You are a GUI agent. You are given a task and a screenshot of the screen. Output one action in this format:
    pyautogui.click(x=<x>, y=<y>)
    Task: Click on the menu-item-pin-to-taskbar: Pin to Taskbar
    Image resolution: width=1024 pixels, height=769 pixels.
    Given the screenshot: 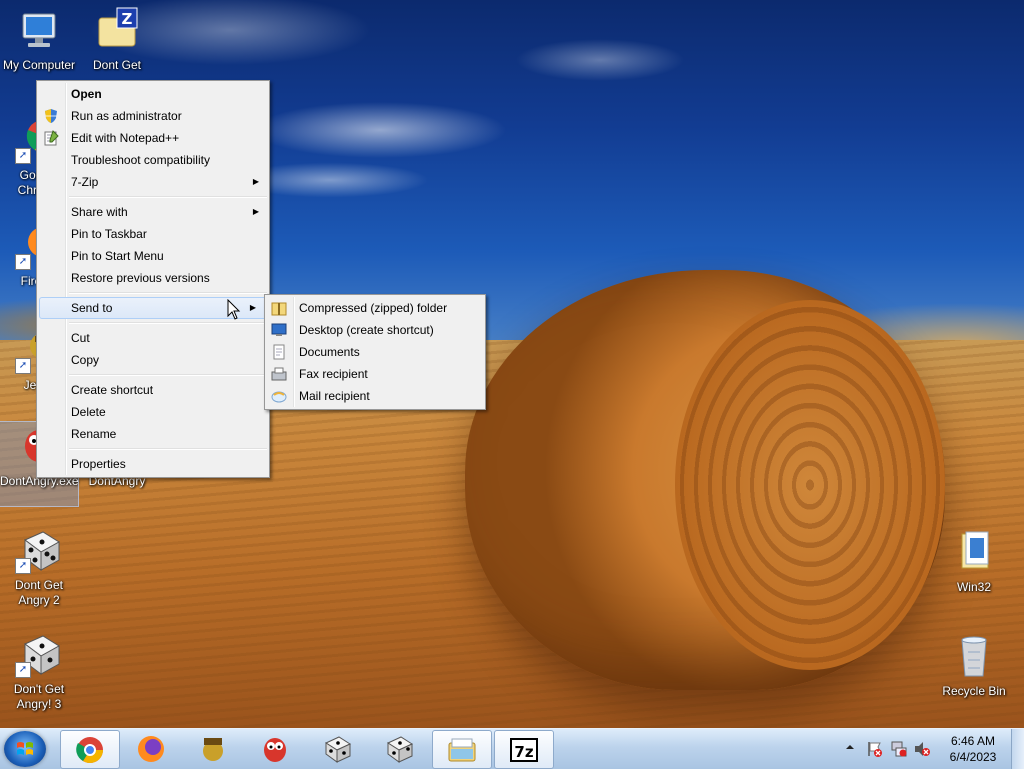 What is the action you would take?
    pyautogui.click(x=153, y=234)
    